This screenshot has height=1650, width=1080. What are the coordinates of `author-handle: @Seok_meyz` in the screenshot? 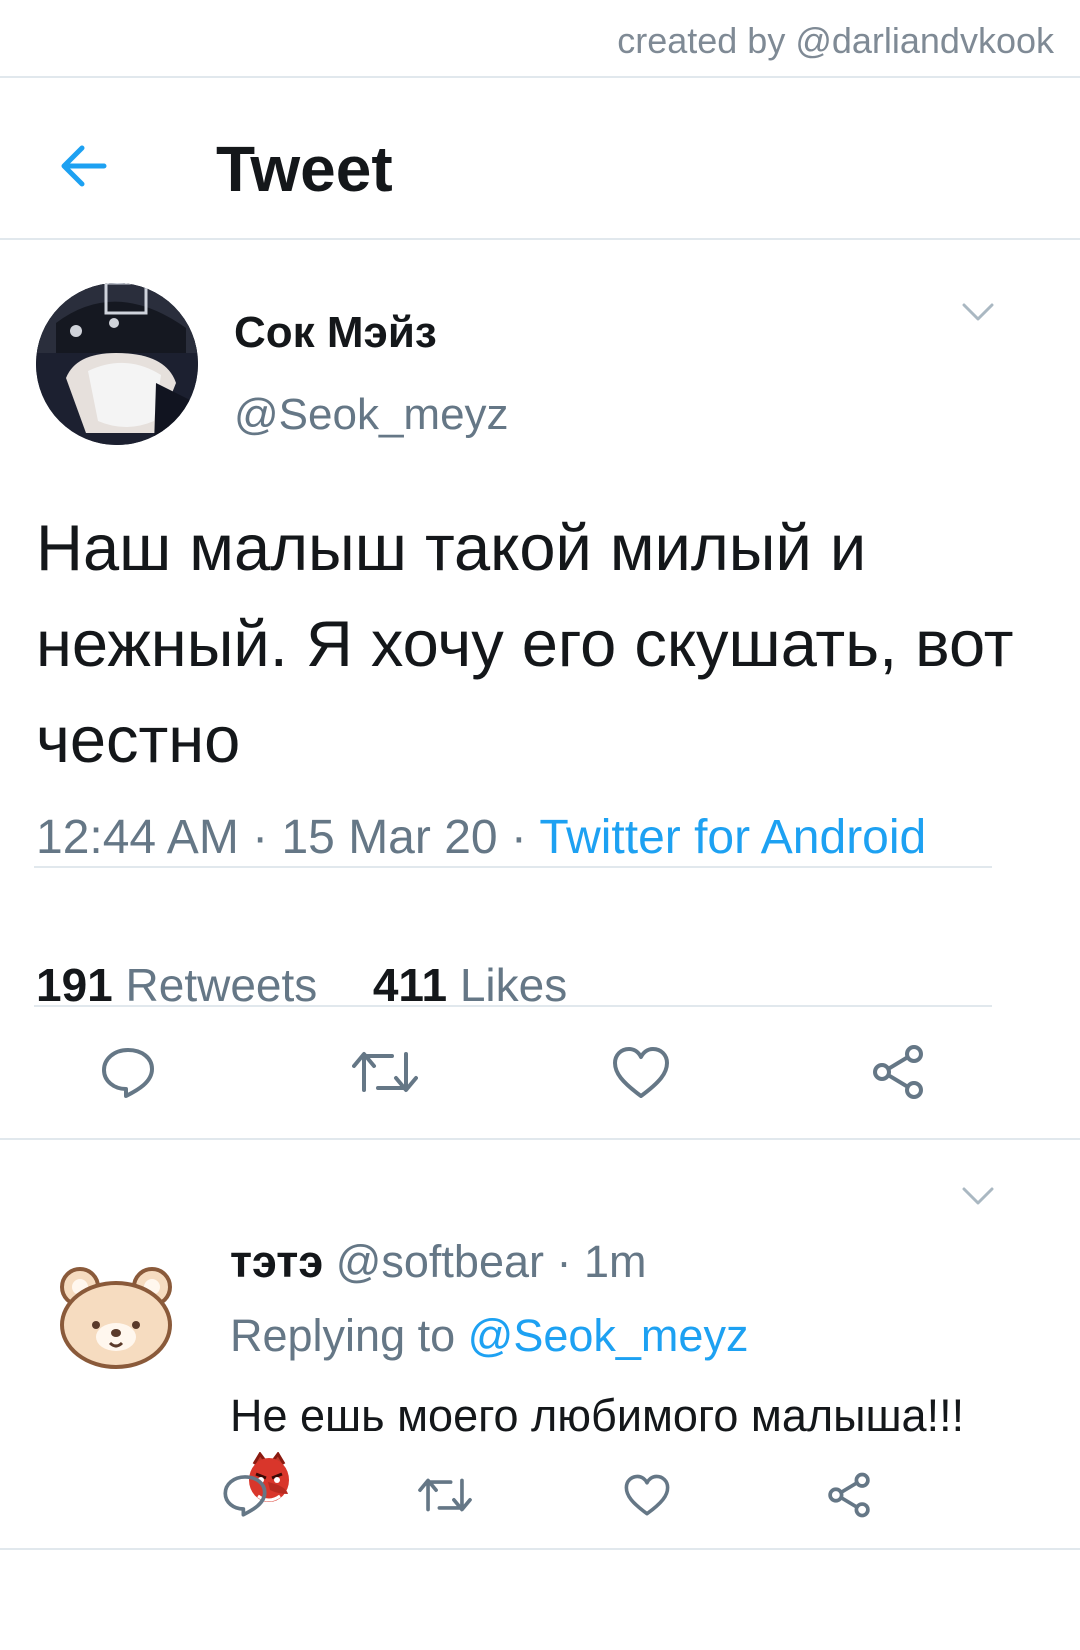 It's located at (371, 415).